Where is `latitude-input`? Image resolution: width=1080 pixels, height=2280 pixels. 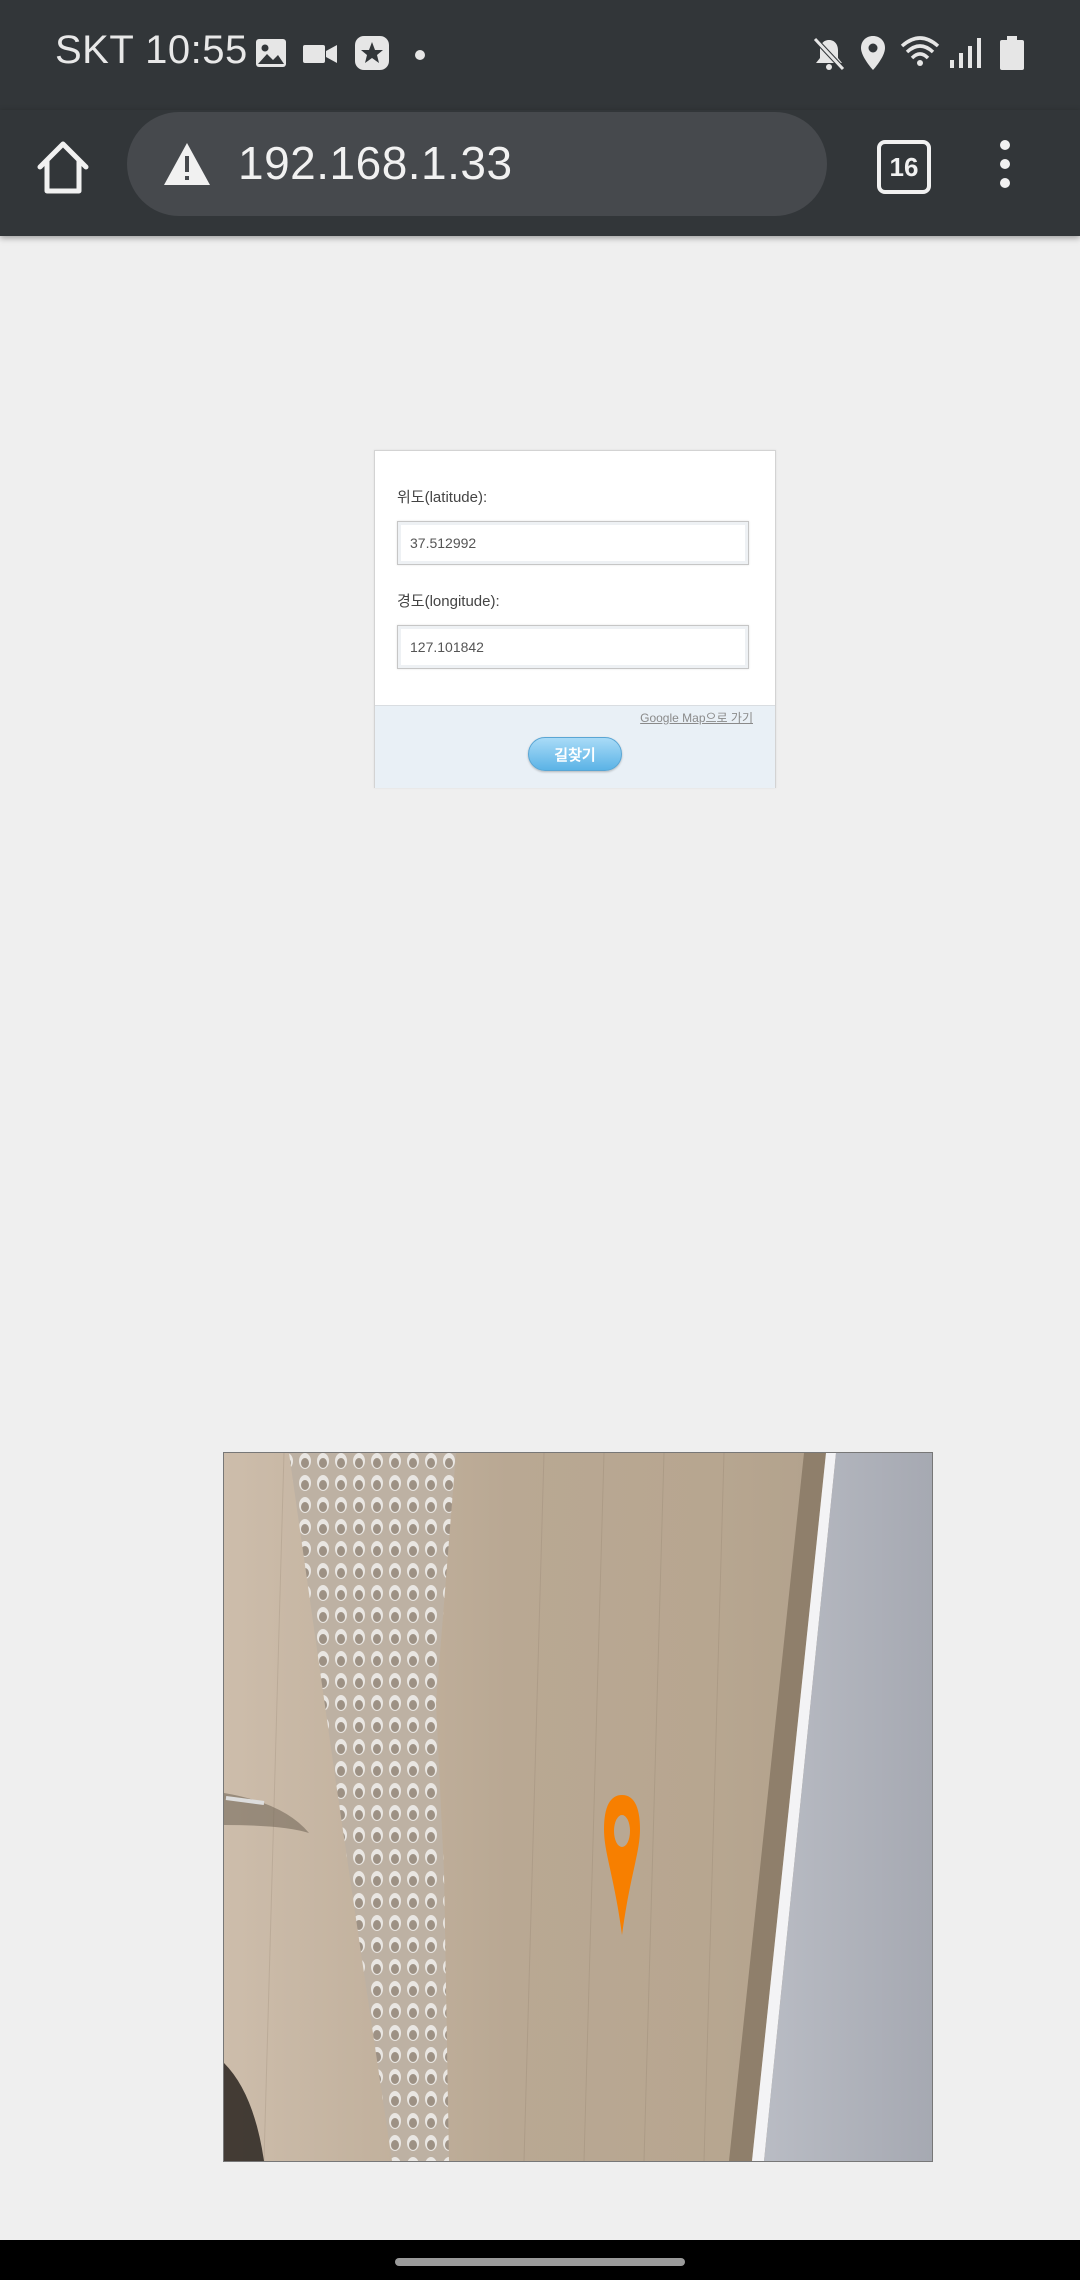
latitude-input is located at coordinates (573, 543).